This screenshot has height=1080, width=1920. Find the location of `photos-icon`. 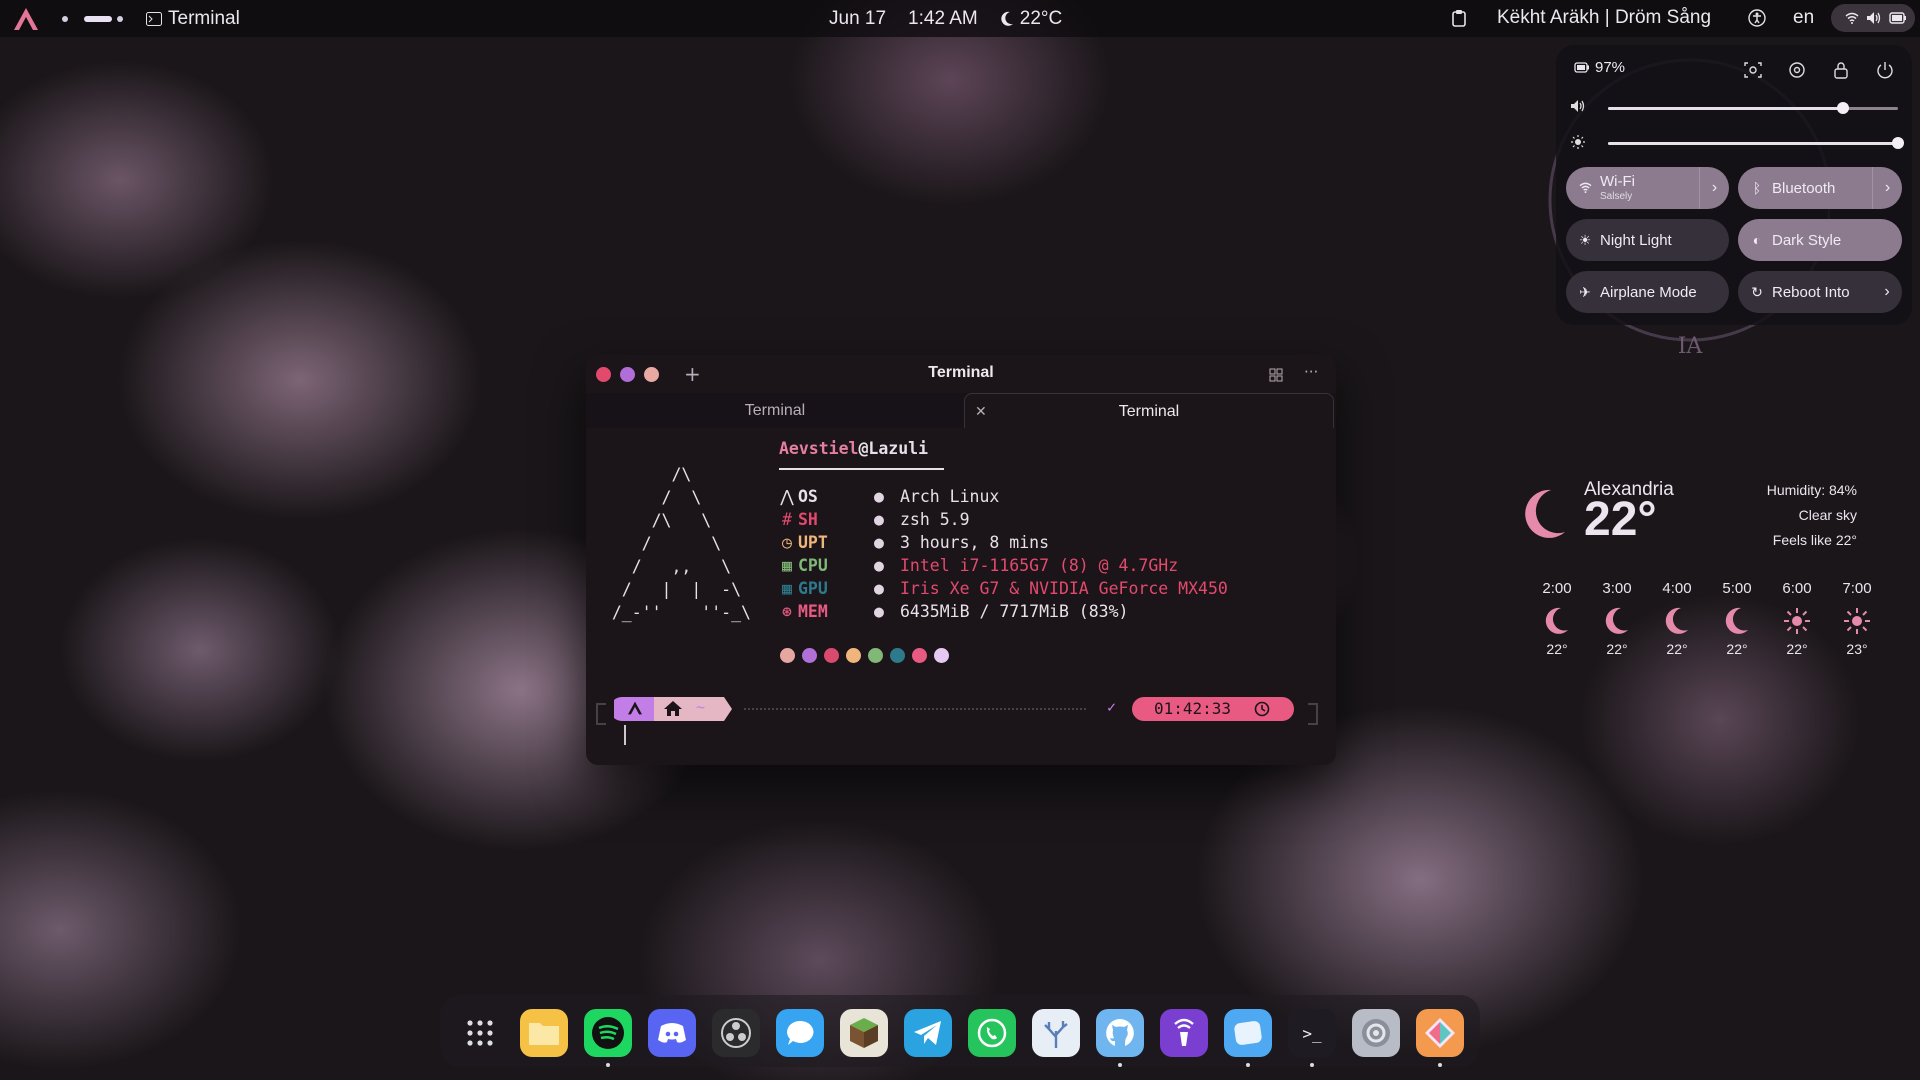

photos-icon is located at coordinates (1440, 1038).